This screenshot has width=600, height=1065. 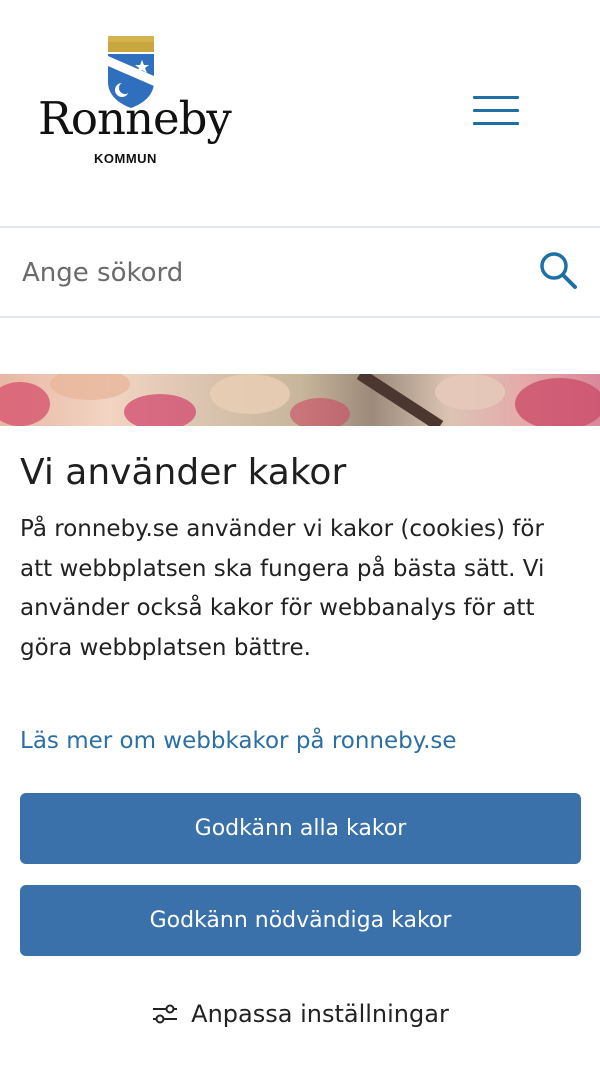 I want to click on site-logo: Ronneby KOMMUN, so click(x=135, y=103).